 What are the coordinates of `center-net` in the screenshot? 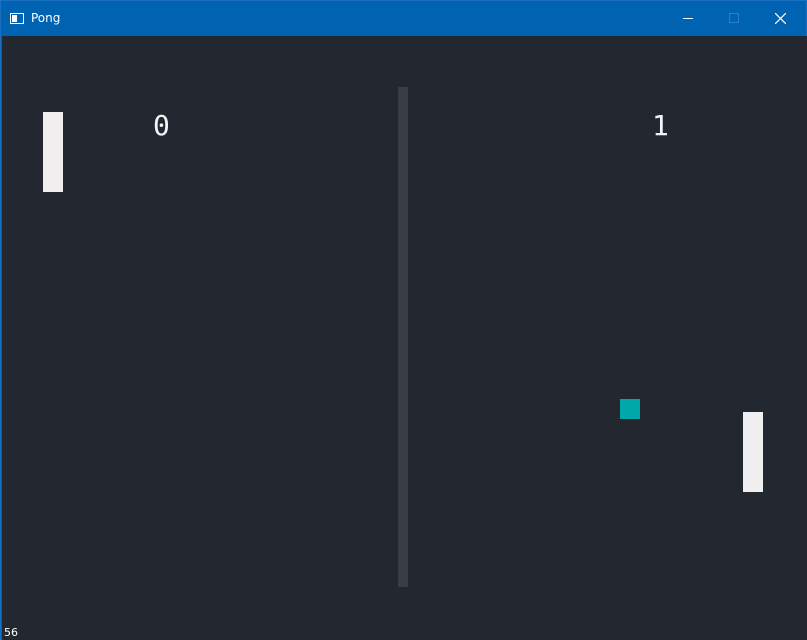 It's located at (403, 337).